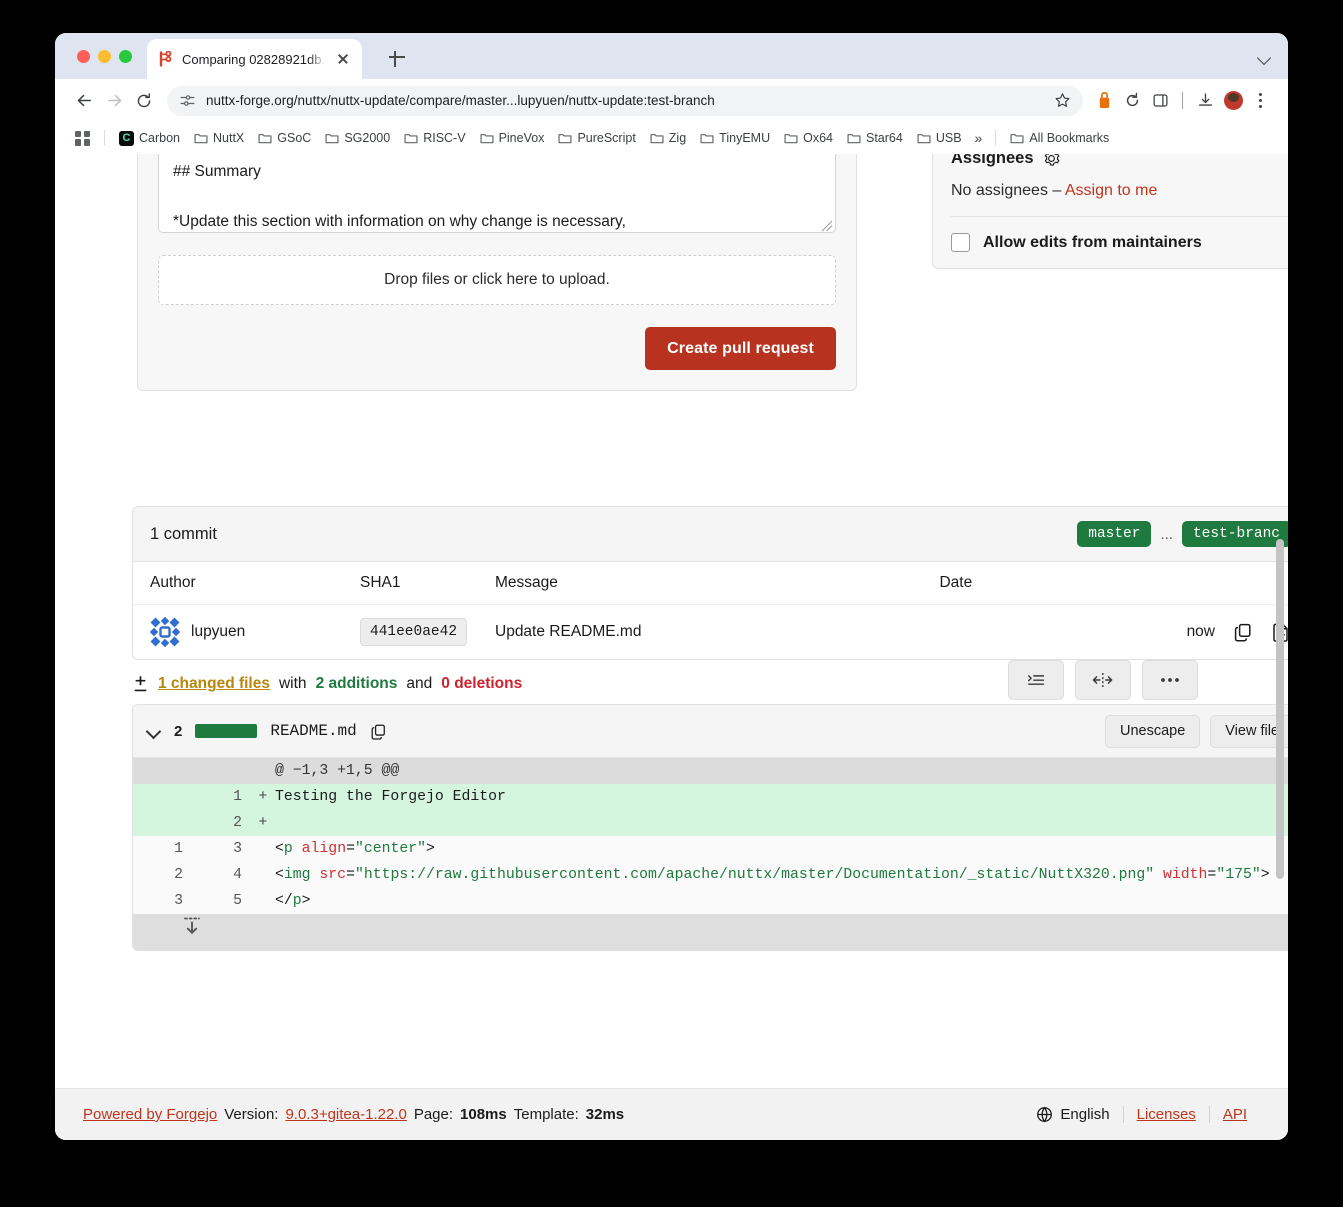 This screenshot has height=1207, width=1343. I want to click on column-author: Author, so click(246, 583).